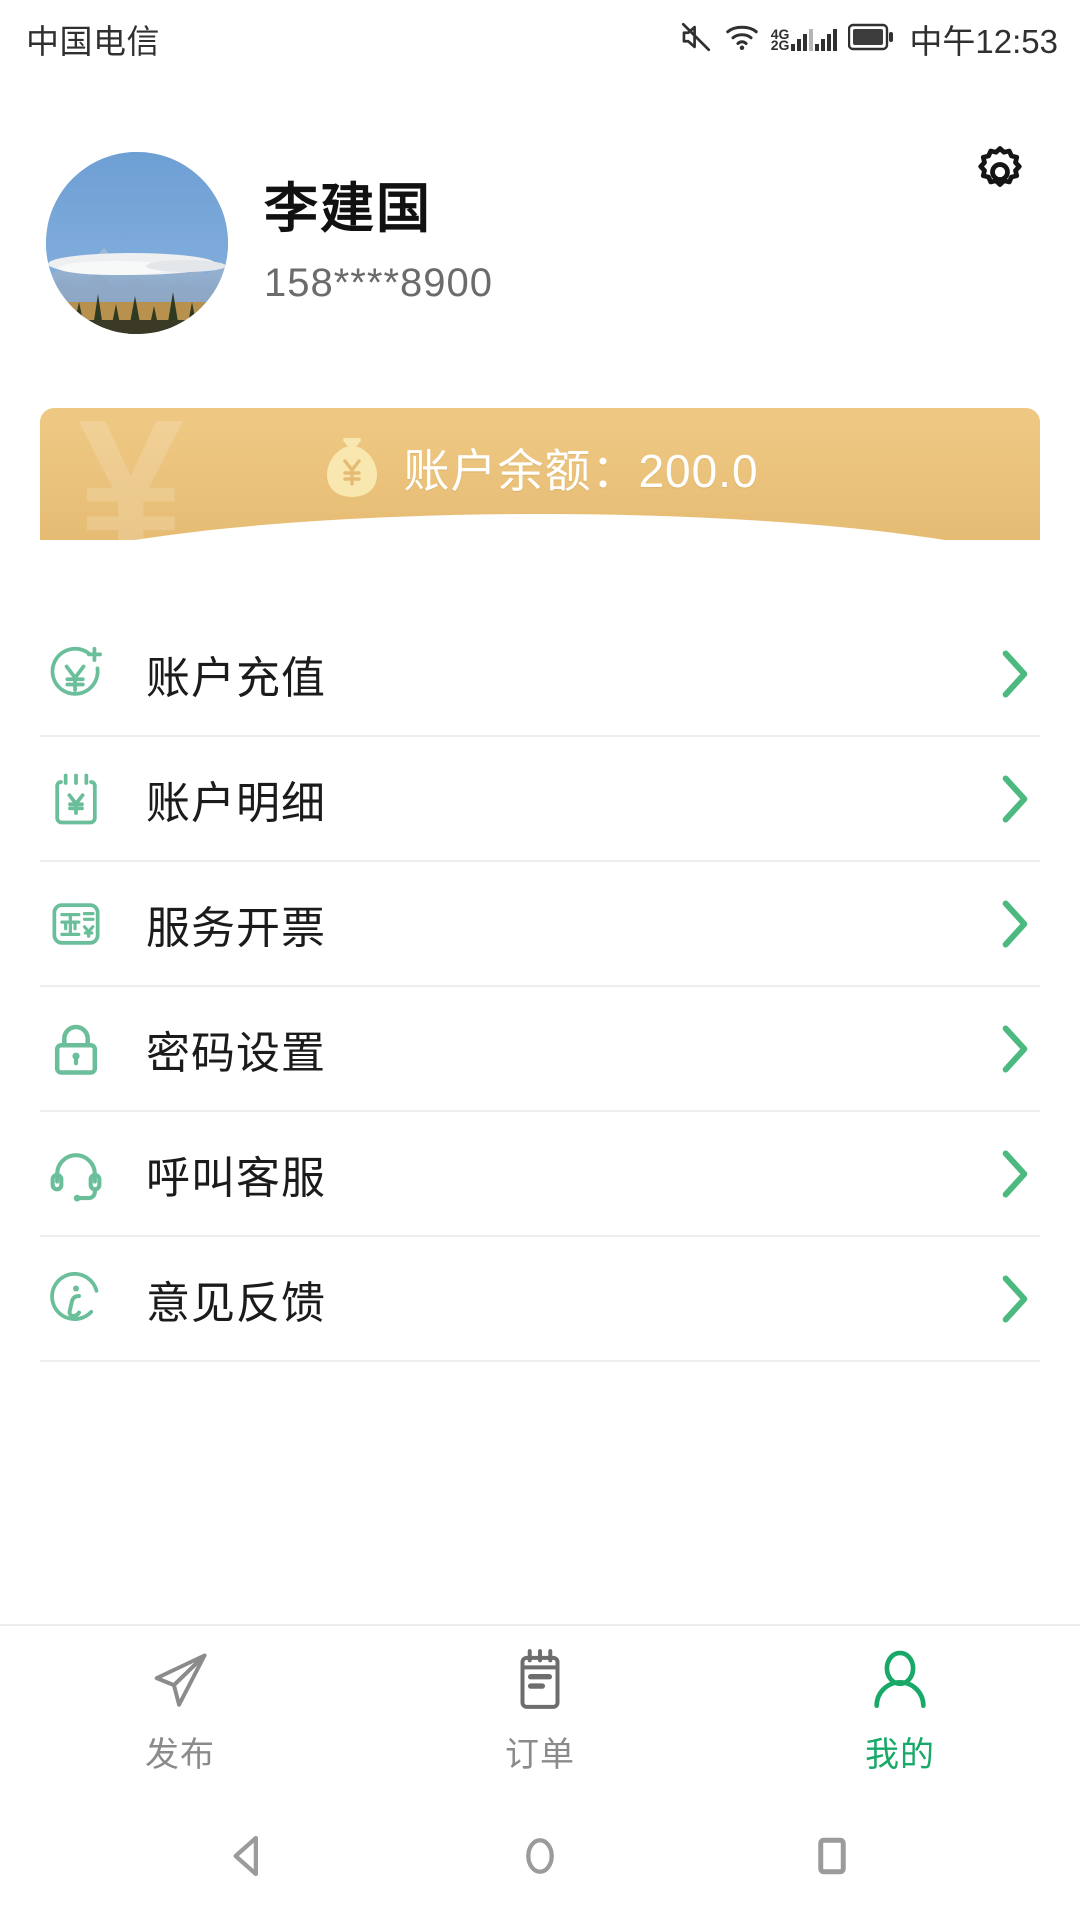 The width and height of the screenshot is (1080, 1920). What do you see at coordinates (76, 1299) in the screenshot?
I see `info-circle-icon` at bounding box center [76, 1299].